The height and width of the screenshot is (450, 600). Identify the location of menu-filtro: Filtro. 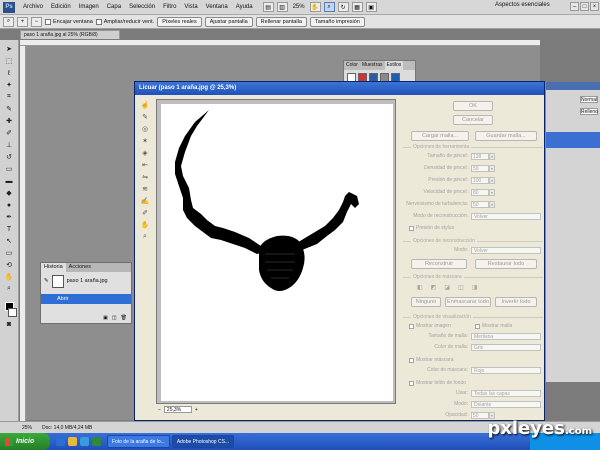
(169, 7).